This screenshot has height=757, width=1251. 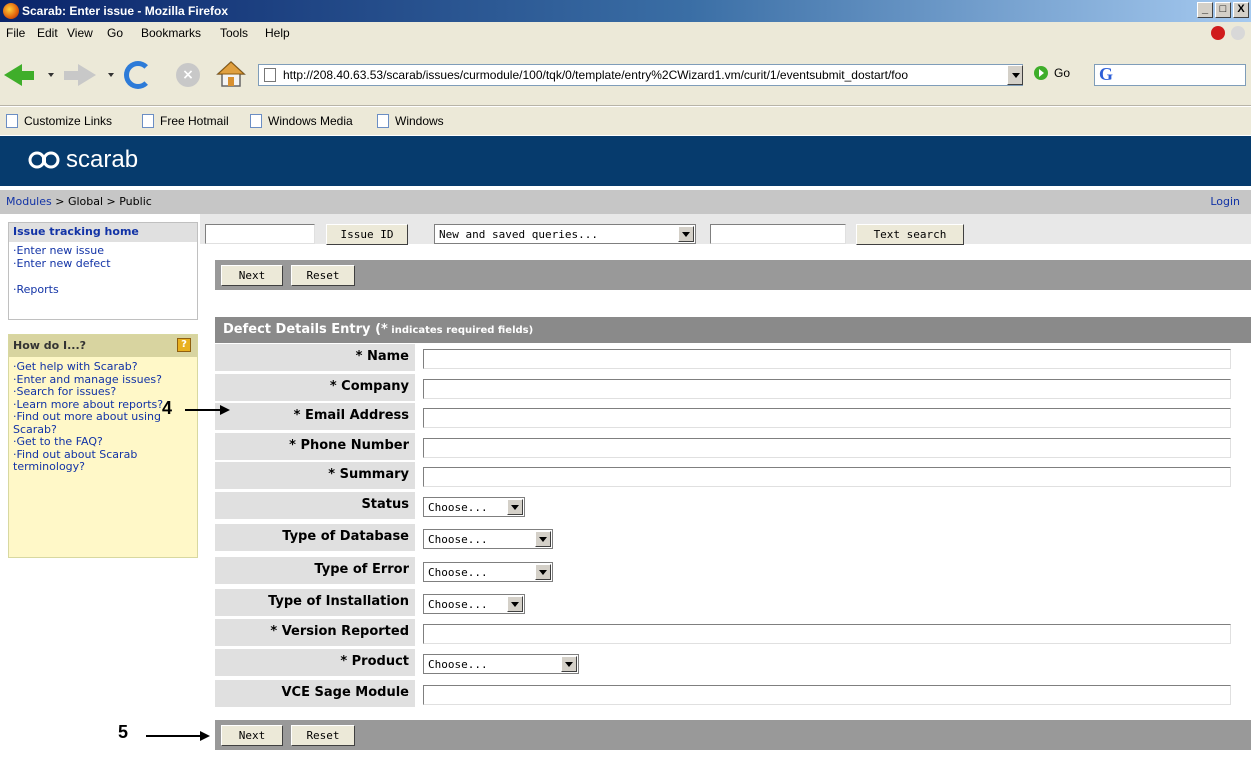 I want to click on breadcrumb-modules-link: Modules, so click(x=29, y=201).